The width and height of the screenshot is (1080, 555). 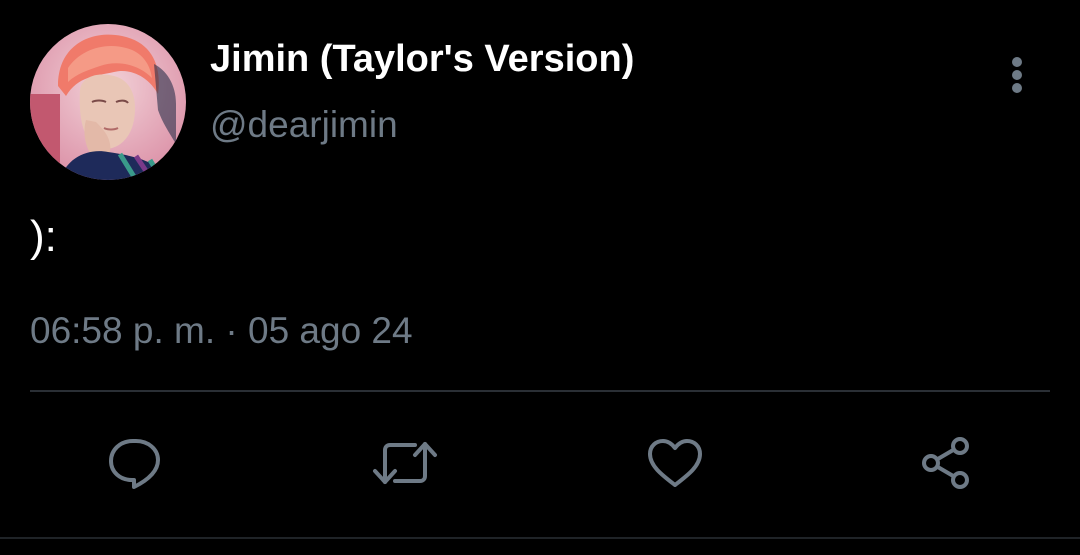 I want to click on like-button, so click(x=675, y=463).